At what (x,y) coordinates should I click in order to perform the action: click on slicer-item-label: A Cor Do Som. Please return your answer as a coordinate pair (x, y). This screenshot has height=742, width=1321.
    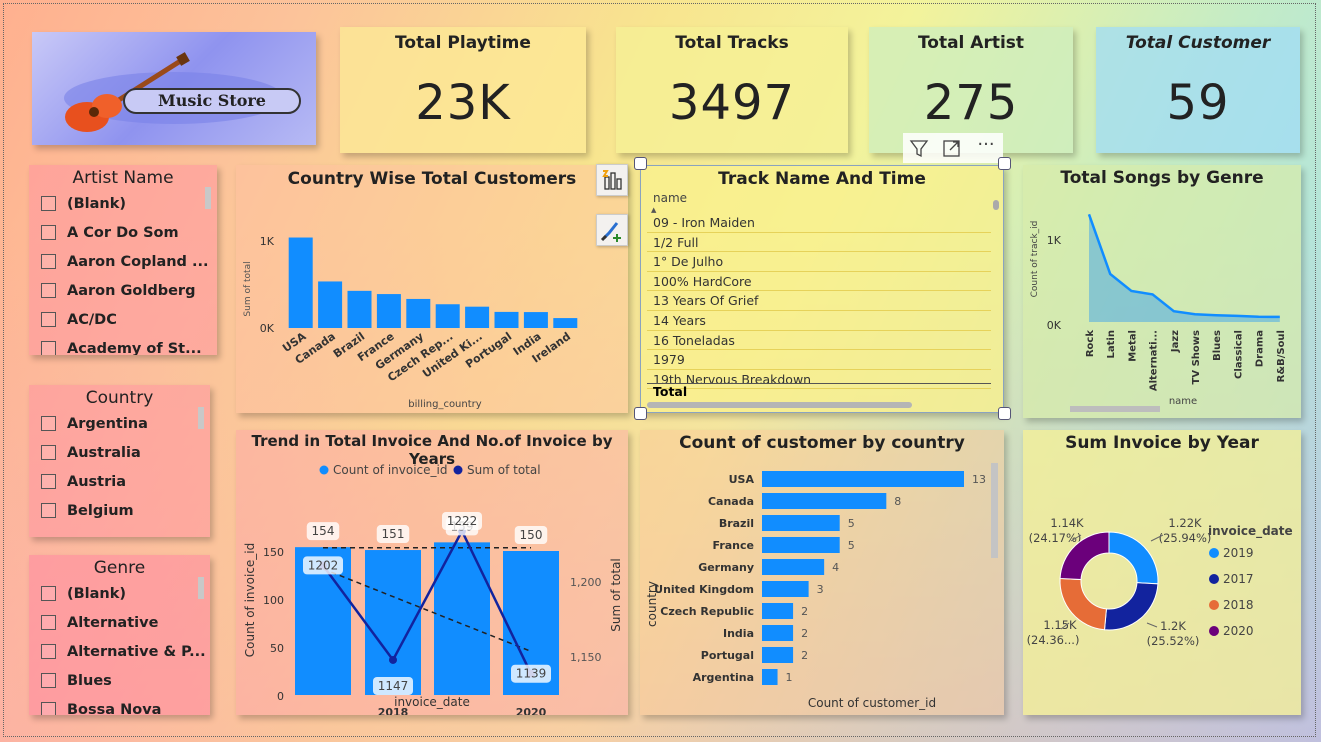
    Looking at the image, I should click on (123, 232).